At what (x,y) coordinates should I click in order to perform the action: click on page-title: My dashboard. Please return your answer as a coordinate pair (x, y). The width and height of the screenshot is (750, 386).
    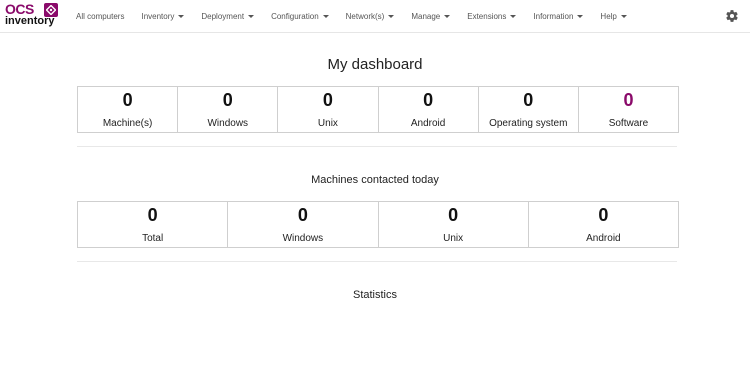
    Looking at the image, I should click on (375, 64).